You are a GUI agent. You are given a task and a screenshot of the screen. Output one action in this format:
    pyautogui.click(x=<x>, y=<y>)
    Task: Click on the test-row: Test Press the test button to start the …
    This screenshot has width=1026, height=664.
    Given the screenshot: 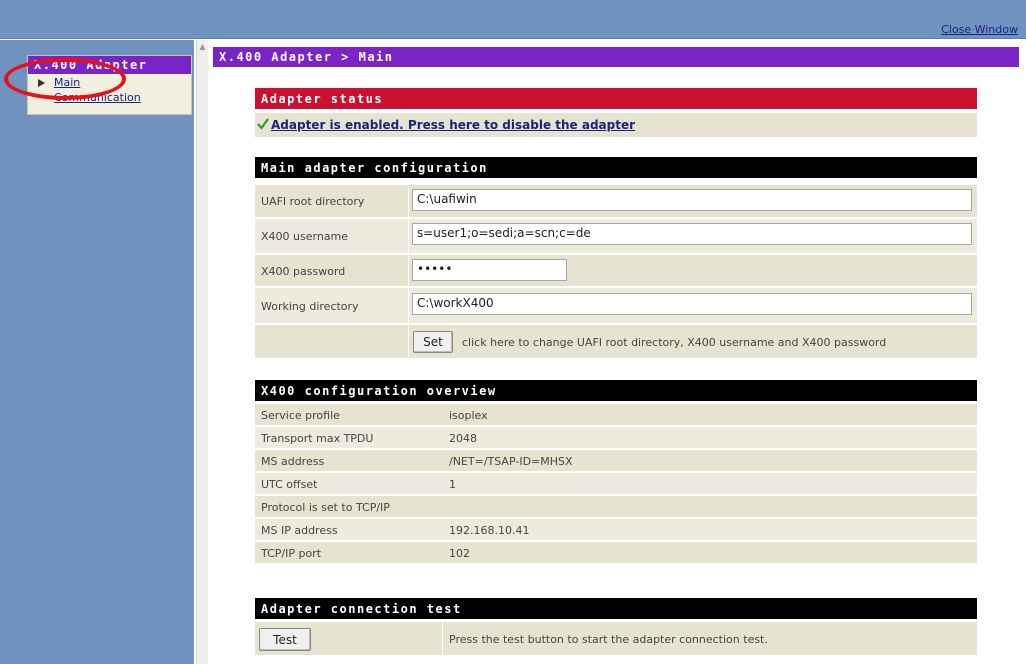 What is the action you would take?
    pyautogui.click(x=616, y=639)
    